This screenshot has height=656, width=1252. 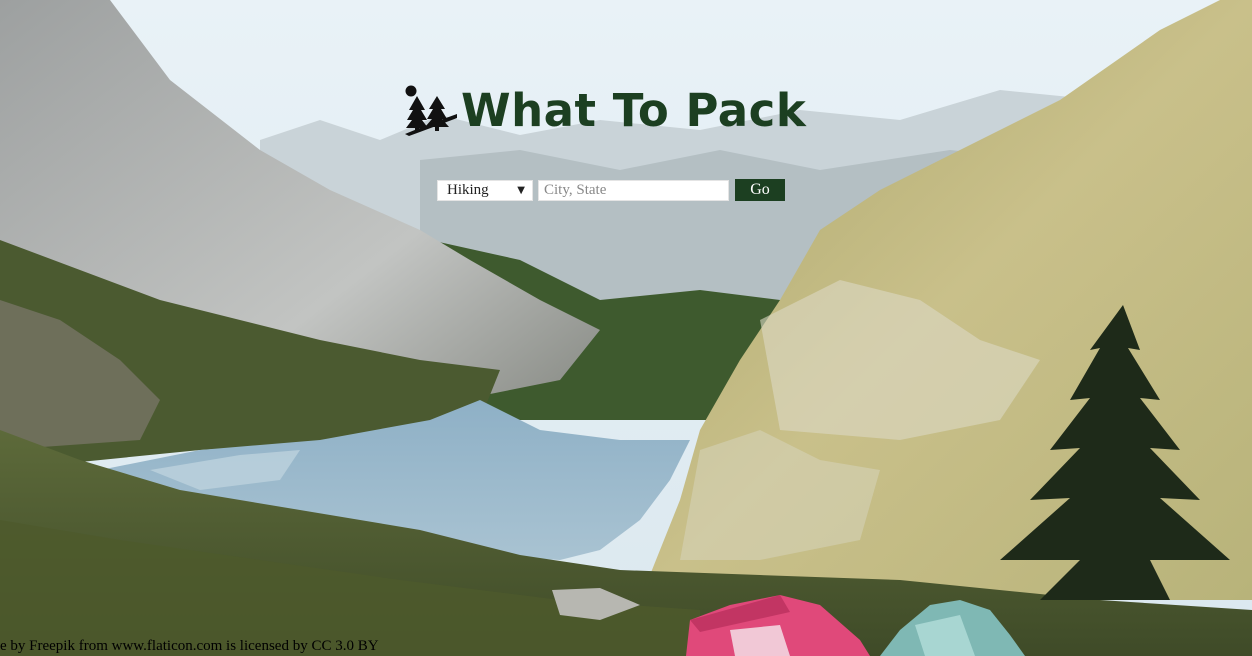 I want to click on trees-icon, so click(x=431, y=110).